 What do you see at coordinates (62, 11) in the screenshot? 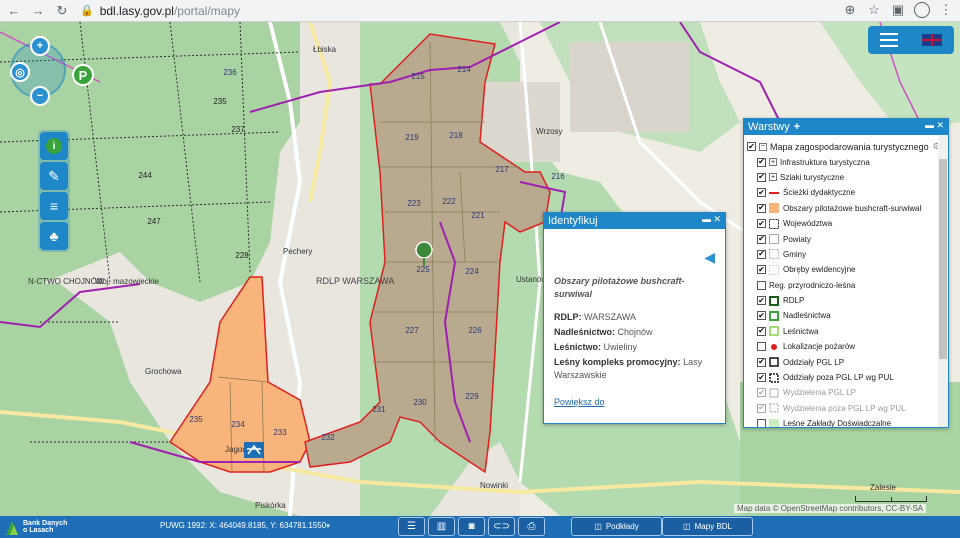
I see `reload-icon: ↻` at bounding box center [62, 11].